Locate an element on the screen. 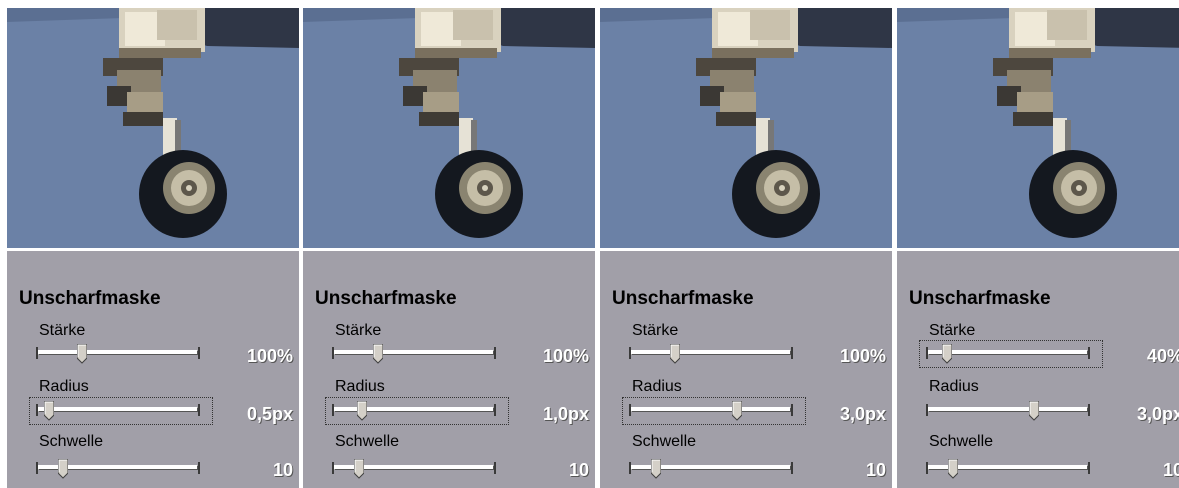 Image resolution: width=1179 pixels, height=488 pixels. radius-value: 0,5px is located at coordinates (269, 414).